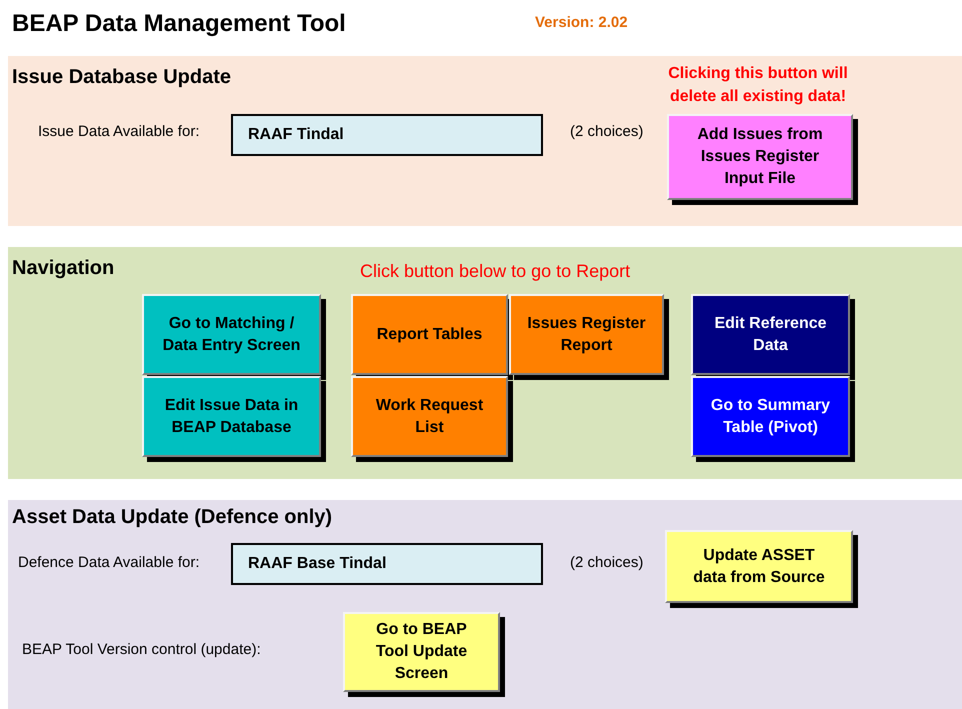 This screenshot has width=962, height=709. What do you see at coordinates (121, 77) in the screenshot?
I see `section-heading: Issue Database Update` at bounding box center [121, 77].